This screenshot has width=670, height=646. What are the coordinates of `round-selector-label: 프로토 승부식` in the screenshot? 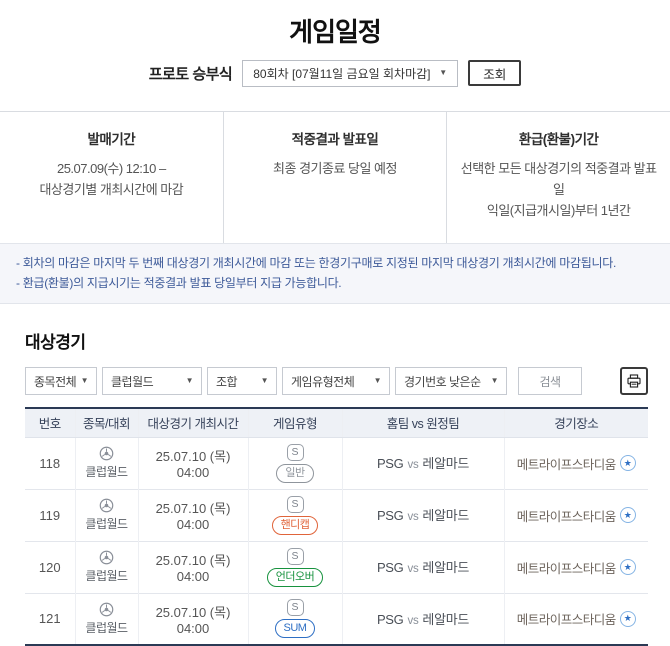 It's located at (190, 74).